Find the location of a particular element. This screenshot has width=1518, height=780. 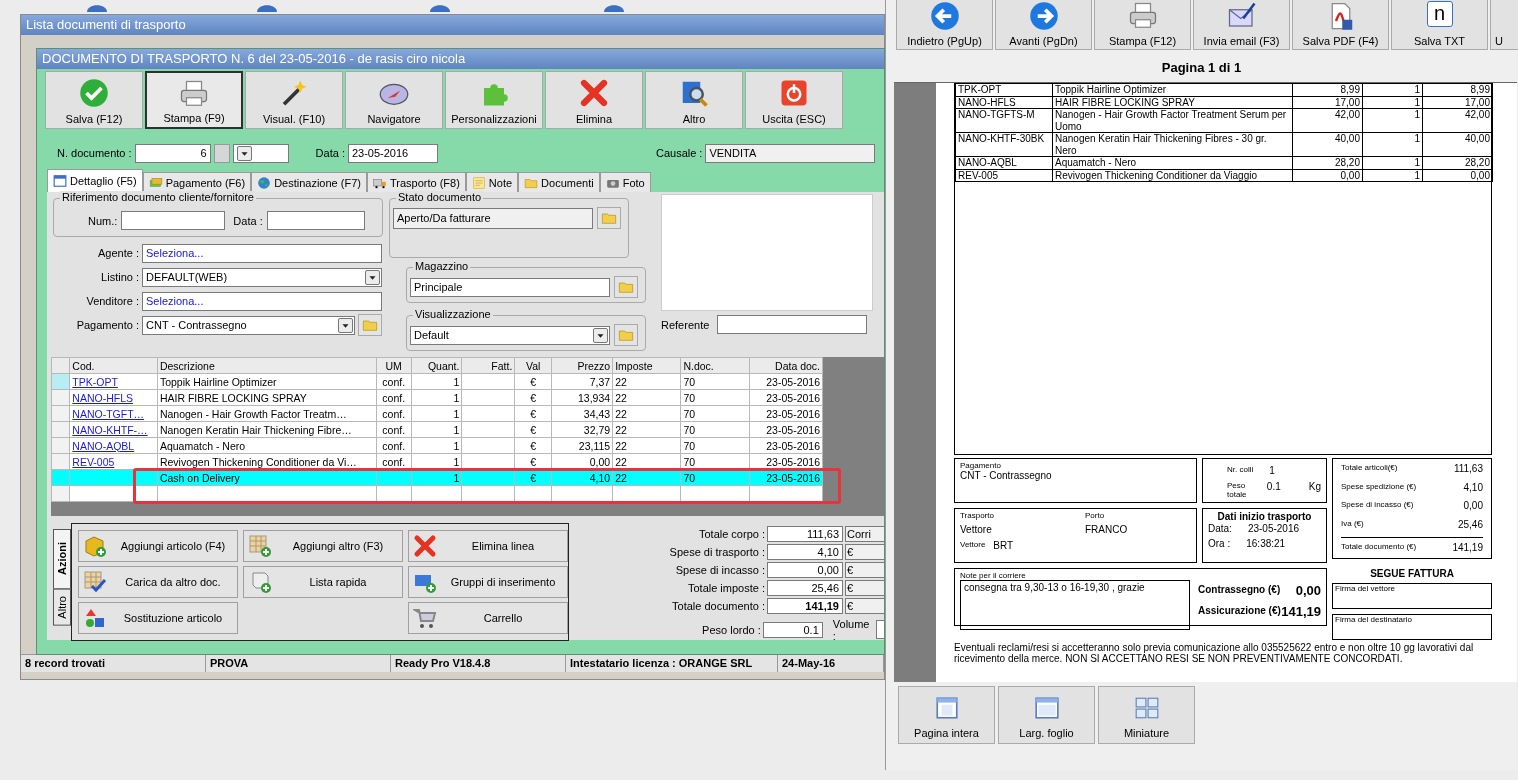

weight-field: 0.1 is located at coordinates (792, 629).